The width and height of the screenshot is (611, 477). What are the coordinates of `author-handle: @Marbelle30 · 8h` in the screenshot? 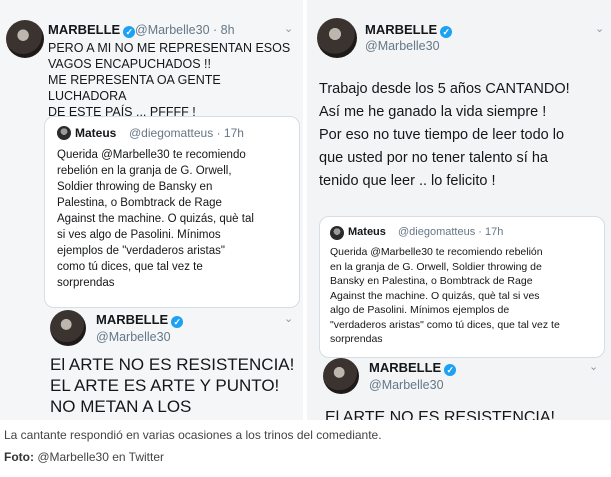 It's located at (185, 30).